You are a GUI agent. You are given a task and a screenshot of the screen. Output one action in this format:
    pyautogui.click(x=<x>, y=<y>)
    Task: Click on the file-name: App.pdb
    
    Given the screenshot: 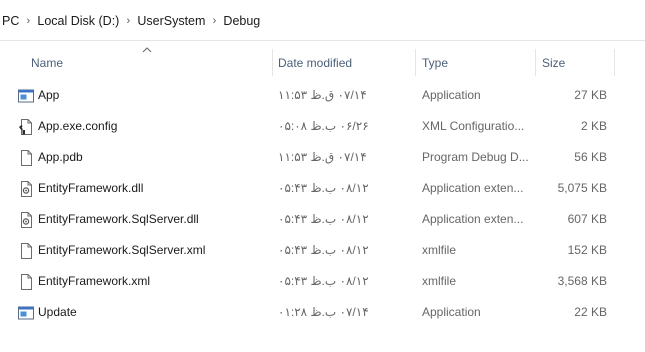 What is the action you would take?
    pyautogui.click(x=60, y=157)
    